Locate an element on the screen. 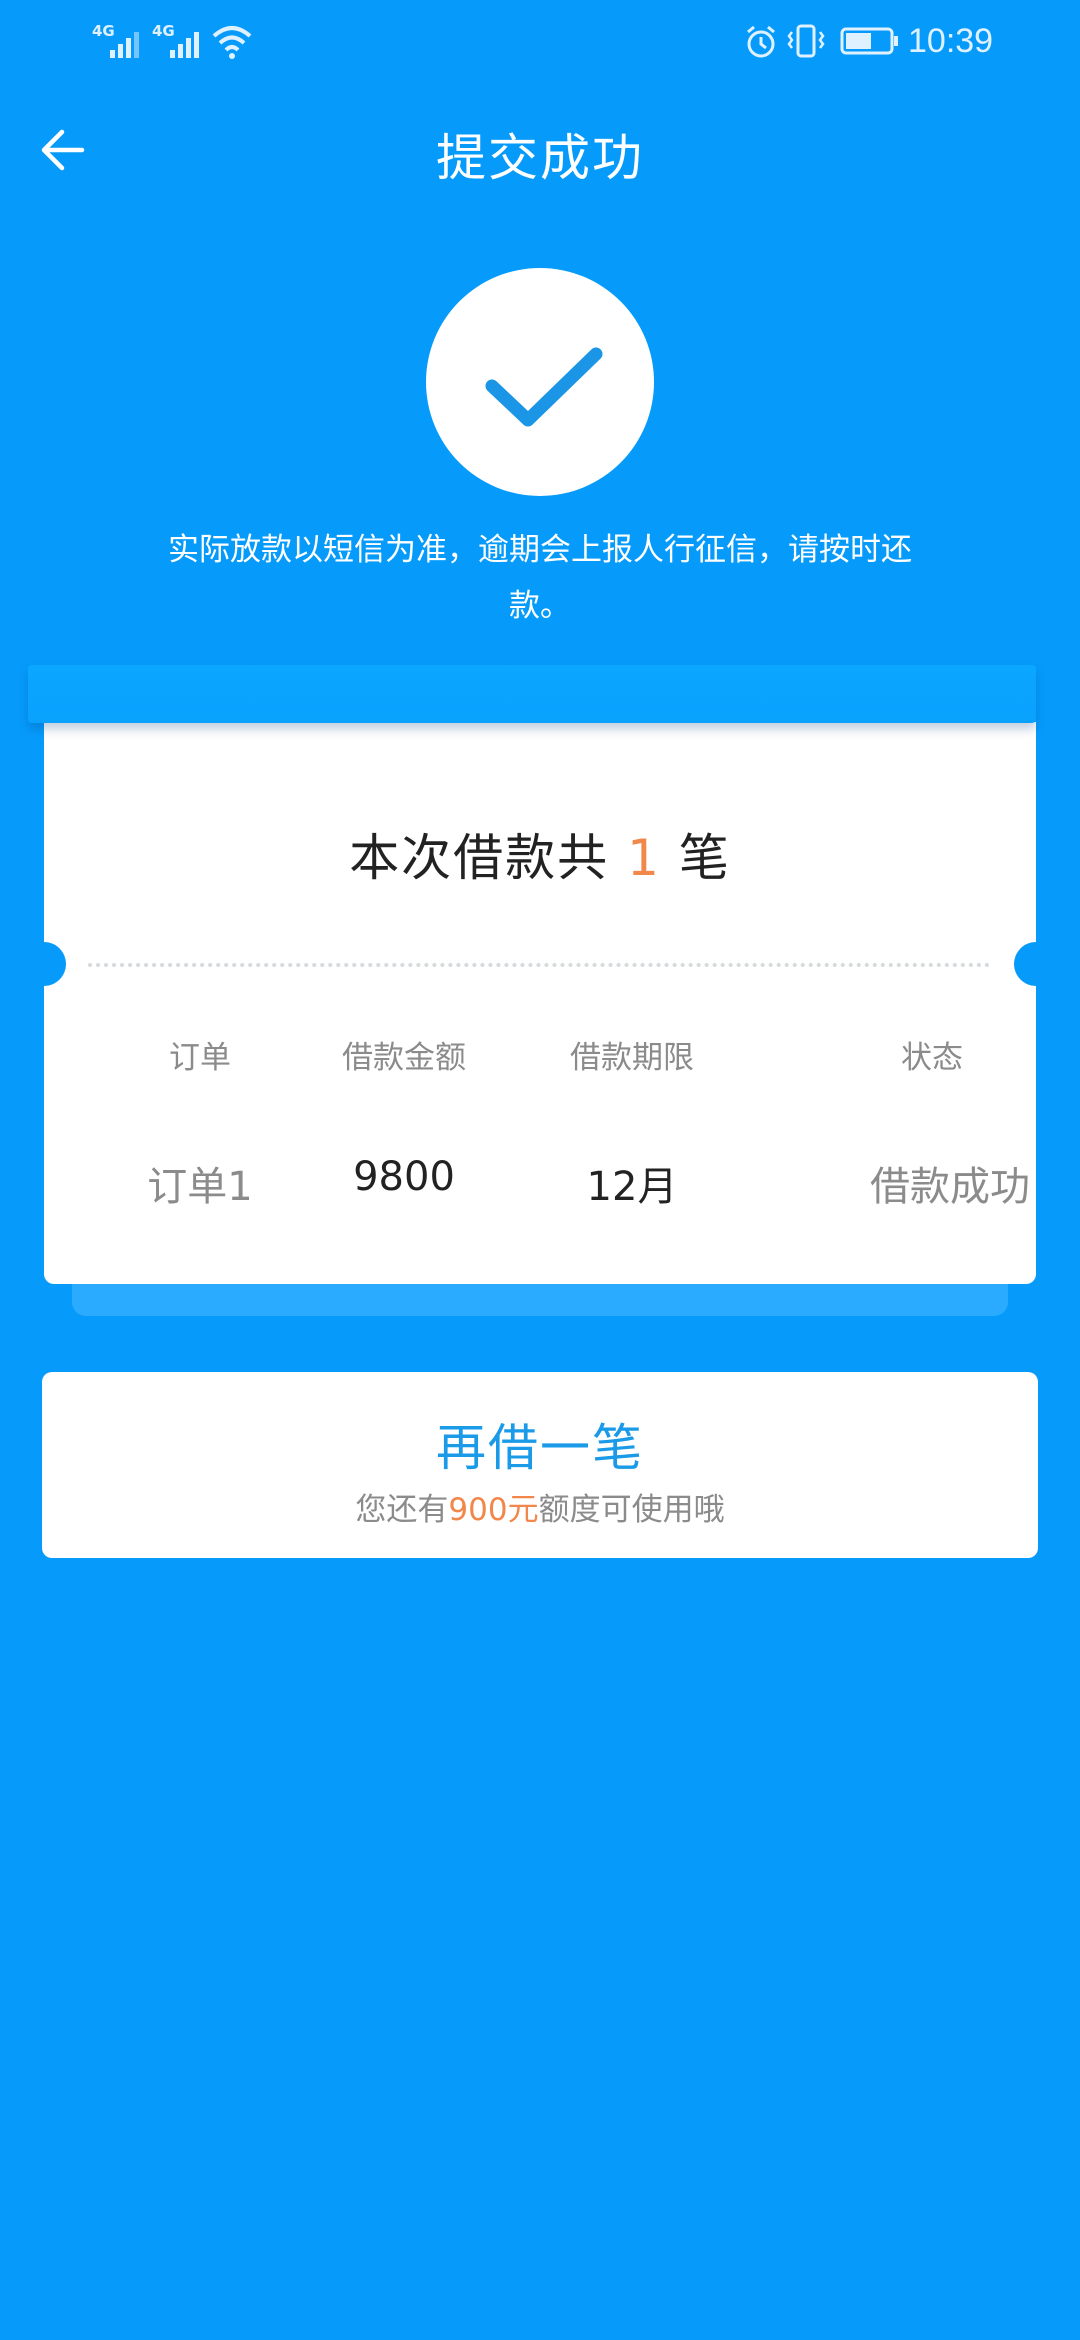  vibrate-icon is located at coordinates (806, 41).